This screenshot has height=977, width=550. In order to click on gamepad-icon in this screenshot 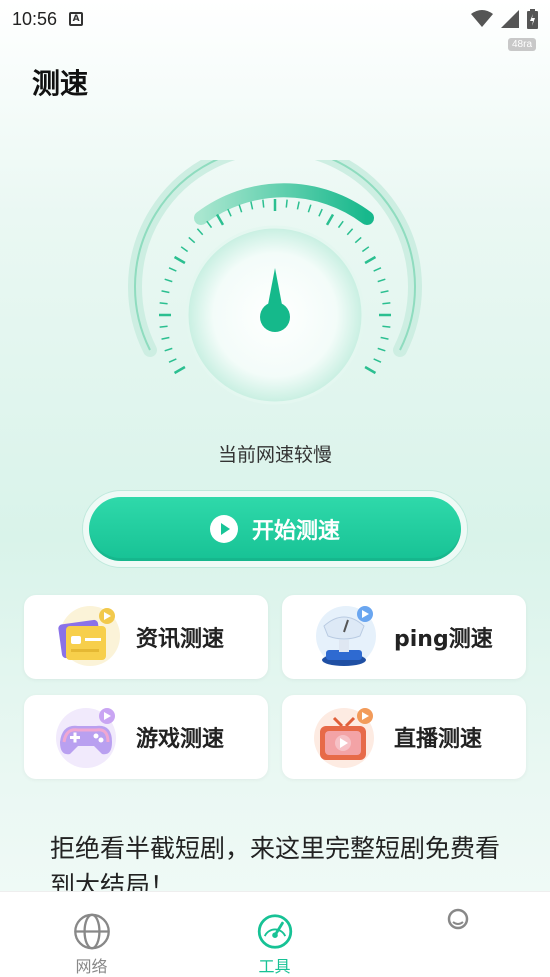, I will do `click(86, 738)`.